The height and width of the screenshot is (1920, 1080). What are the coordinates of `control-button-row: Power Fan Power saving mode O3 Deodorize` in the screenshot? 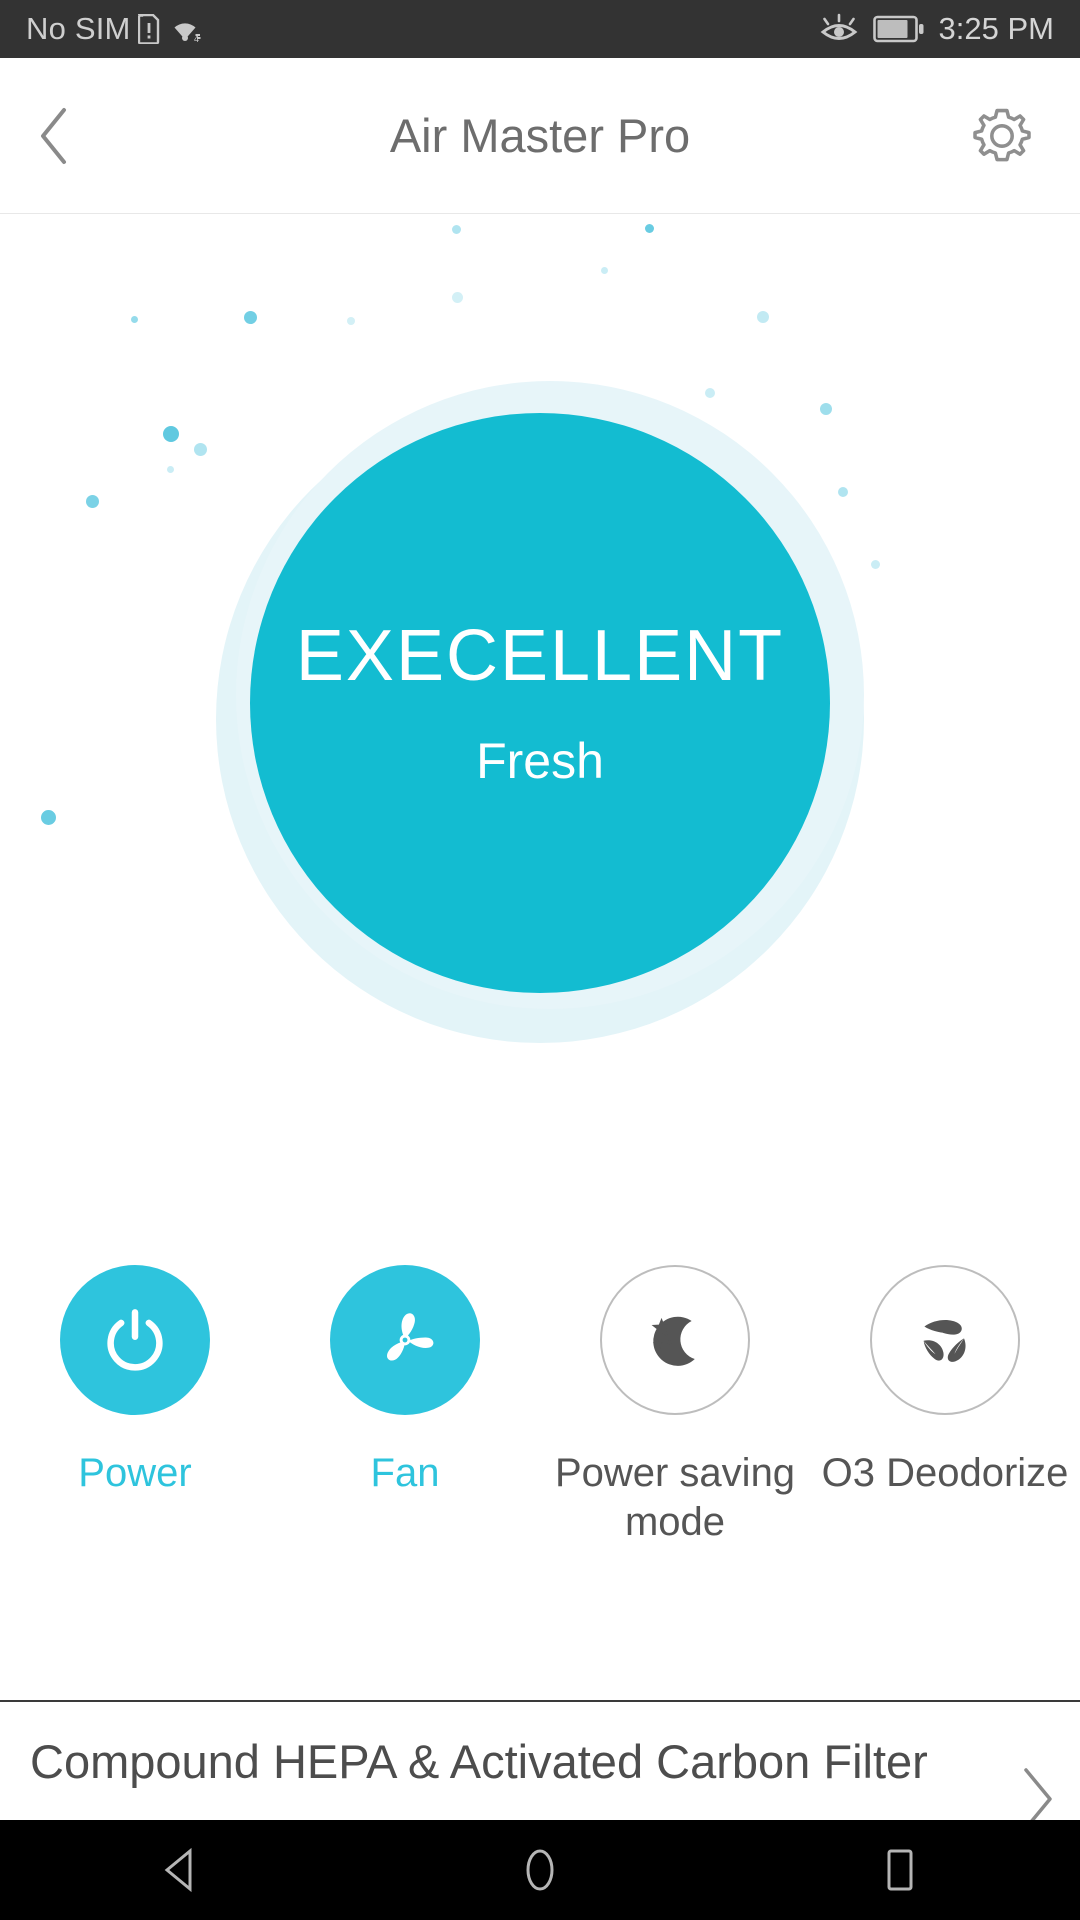 It's located at (540, 1406).